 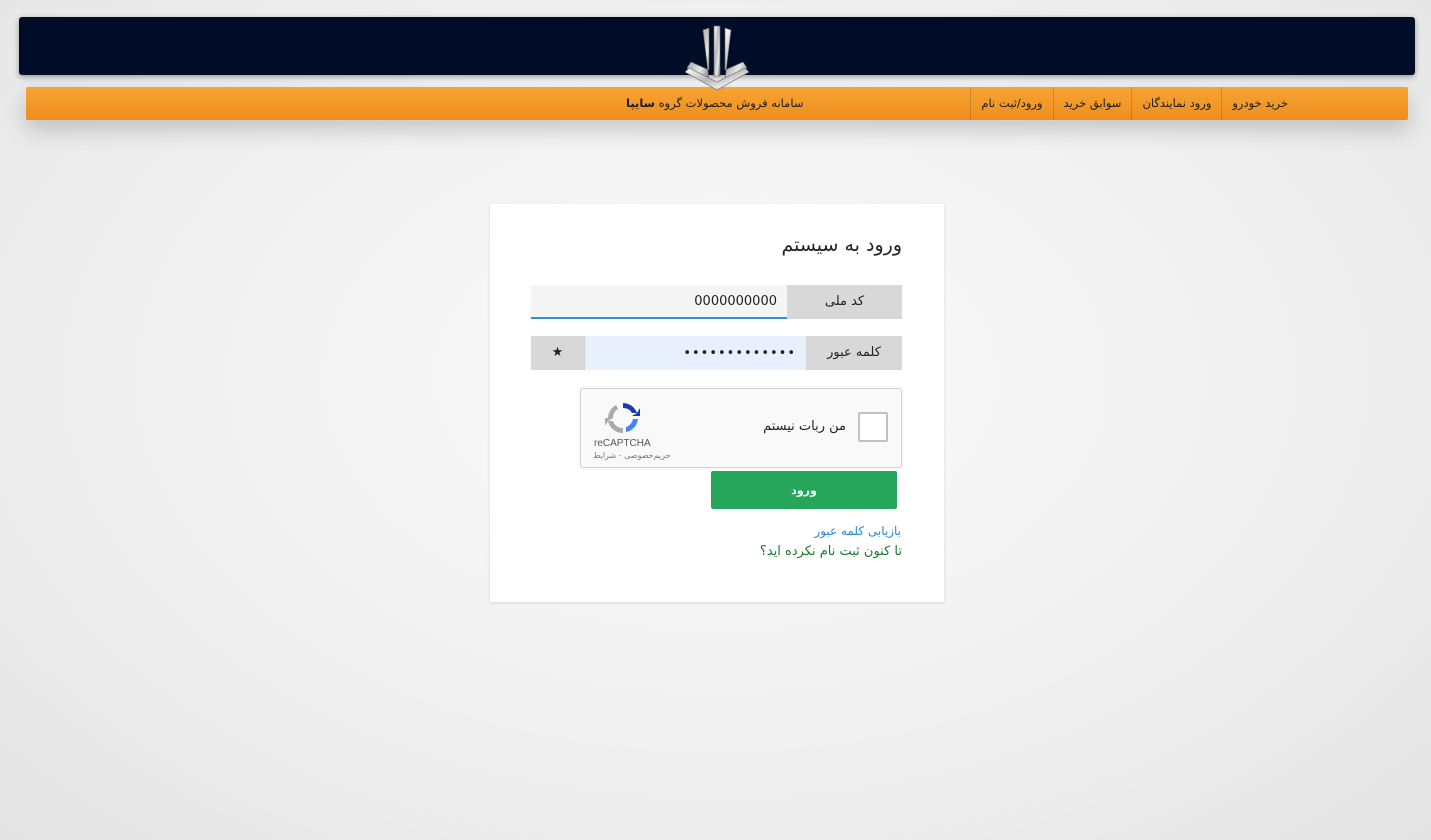 I want to click on recaptcha-links: حریم‌خصوصی - شرایط, so click(x=632, y=455).